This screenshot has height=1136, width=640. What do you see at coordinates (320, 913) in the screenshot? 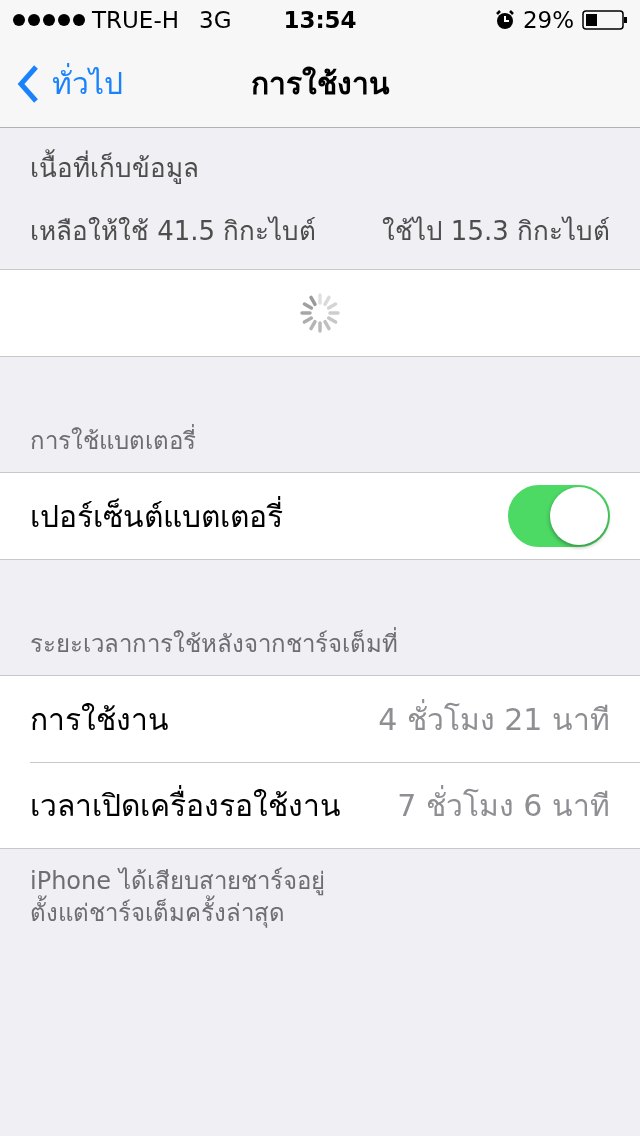
I see `footer-note: ตั้งแต่ชาร์จเต็มครั้งล่าสุด` at bounding box center [320, 913].